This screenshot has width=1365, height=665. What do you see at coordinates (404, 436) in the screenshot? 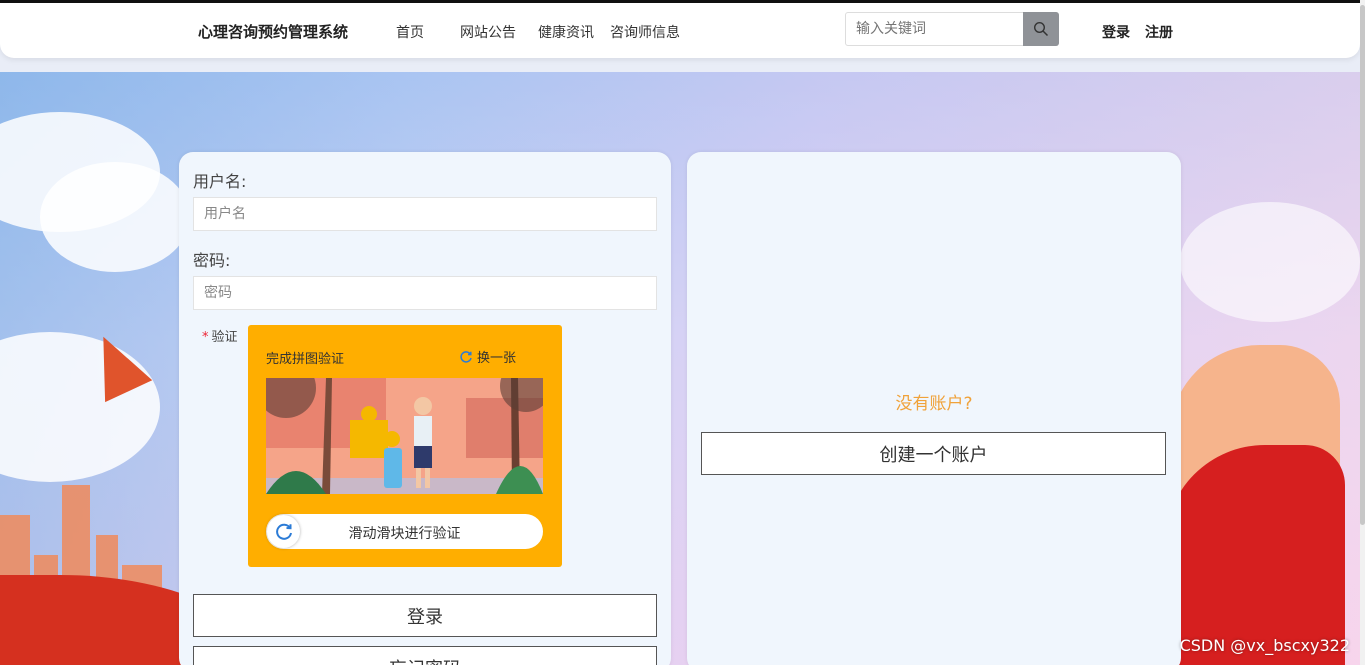
I see `captcha-puzzle-image` at bounding box center [404, 436].